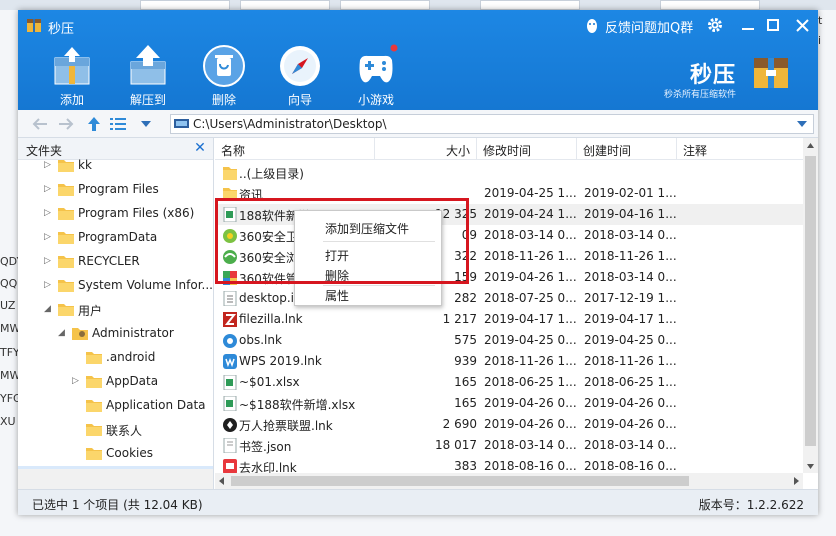 This screenshot has width=836, height=536. Describe the element at coordinates (773, 25) in the screenshot. I see `maximize-button` at that location.